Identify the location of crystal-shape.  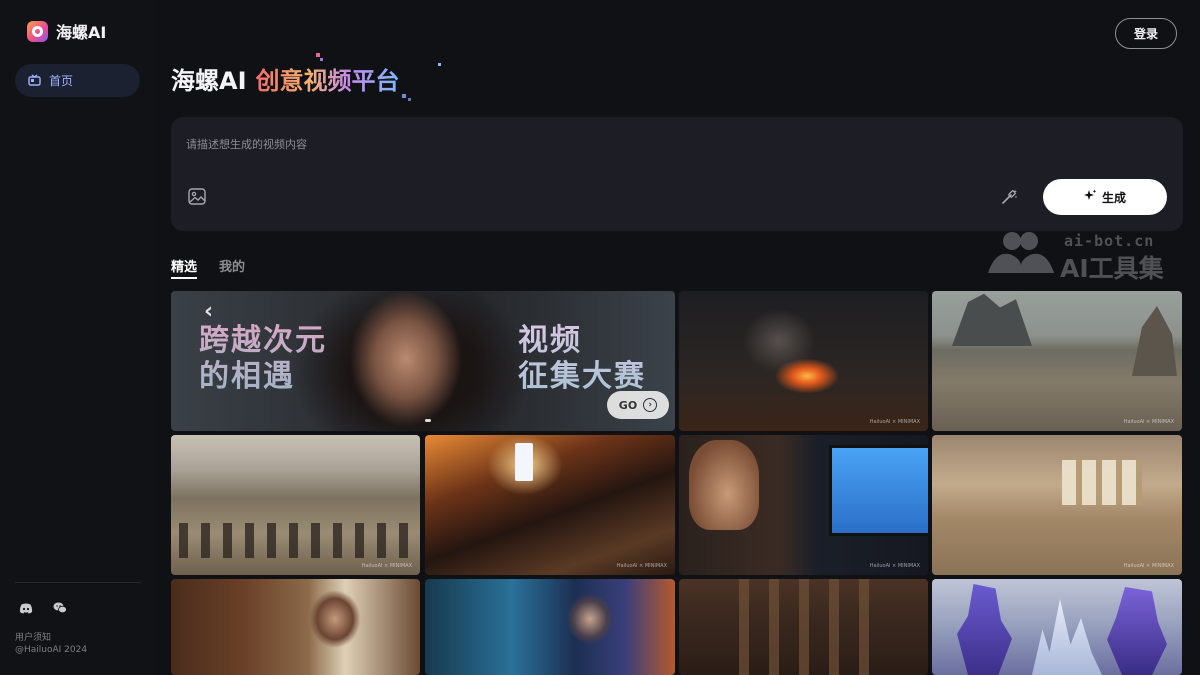
(1067, 637).